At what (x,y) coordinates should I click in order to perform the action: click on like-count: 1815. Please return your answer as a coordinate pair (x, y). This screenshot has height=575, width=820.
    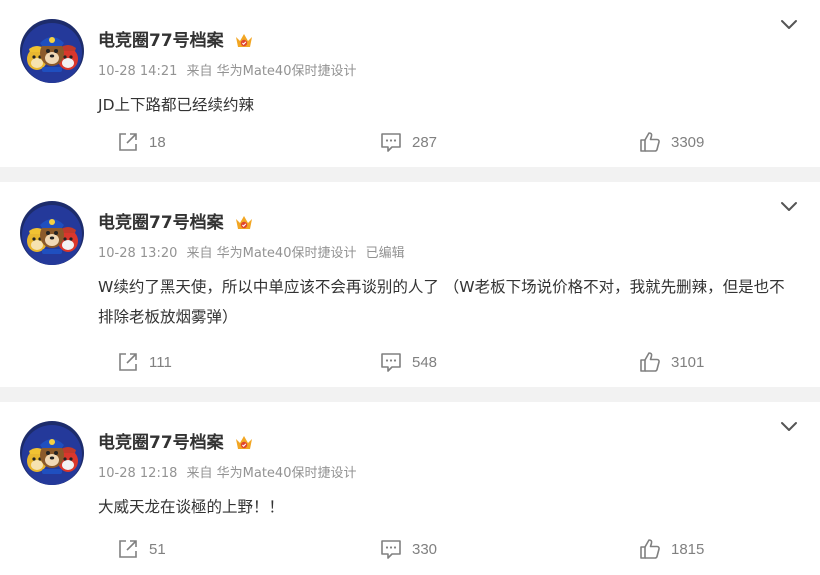
    Looking at the image, I should click on (688, 549).